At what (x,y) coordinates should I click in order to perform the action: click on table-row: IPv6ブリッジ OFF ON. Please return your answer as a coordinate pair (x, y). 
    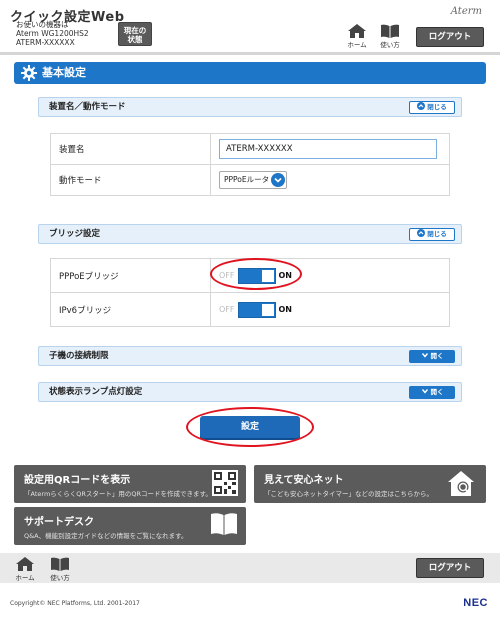
    Looking at the image, I should click on (250, 309).